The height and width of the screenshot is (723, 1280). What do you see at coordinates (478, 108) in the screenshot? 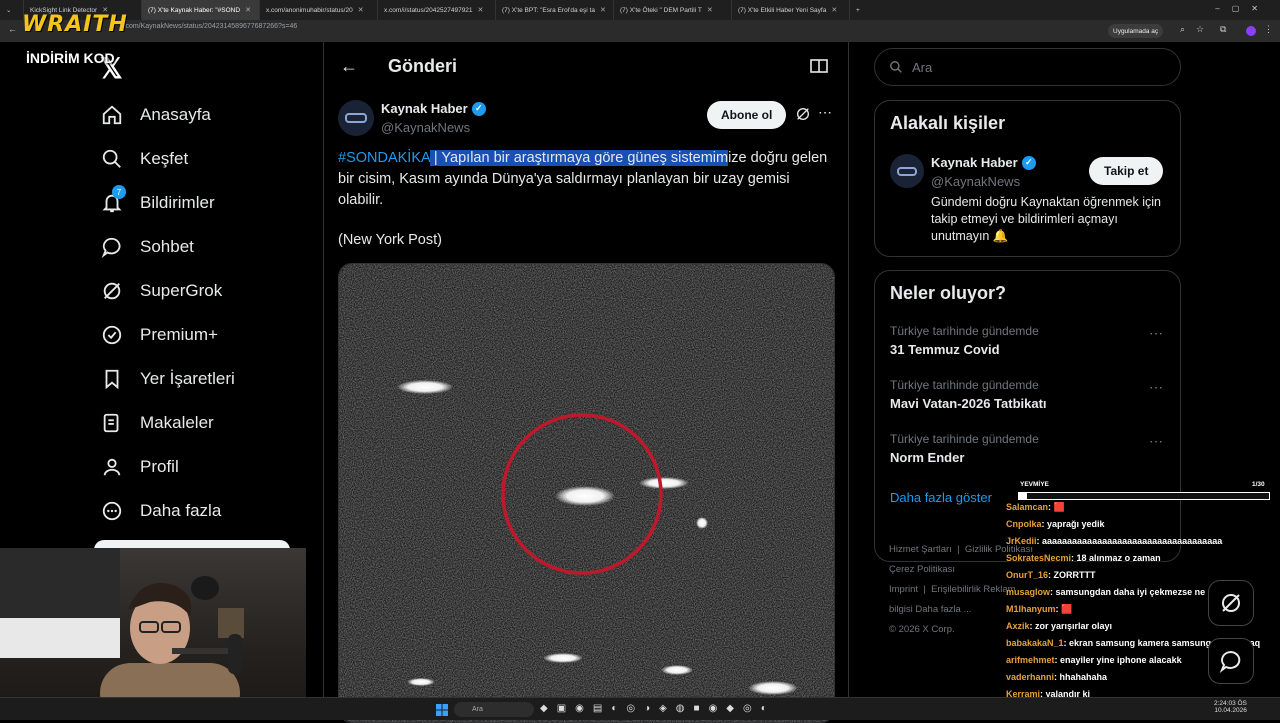
I see `verified-badge-icon: ✓` at bounding box center [478, 108].